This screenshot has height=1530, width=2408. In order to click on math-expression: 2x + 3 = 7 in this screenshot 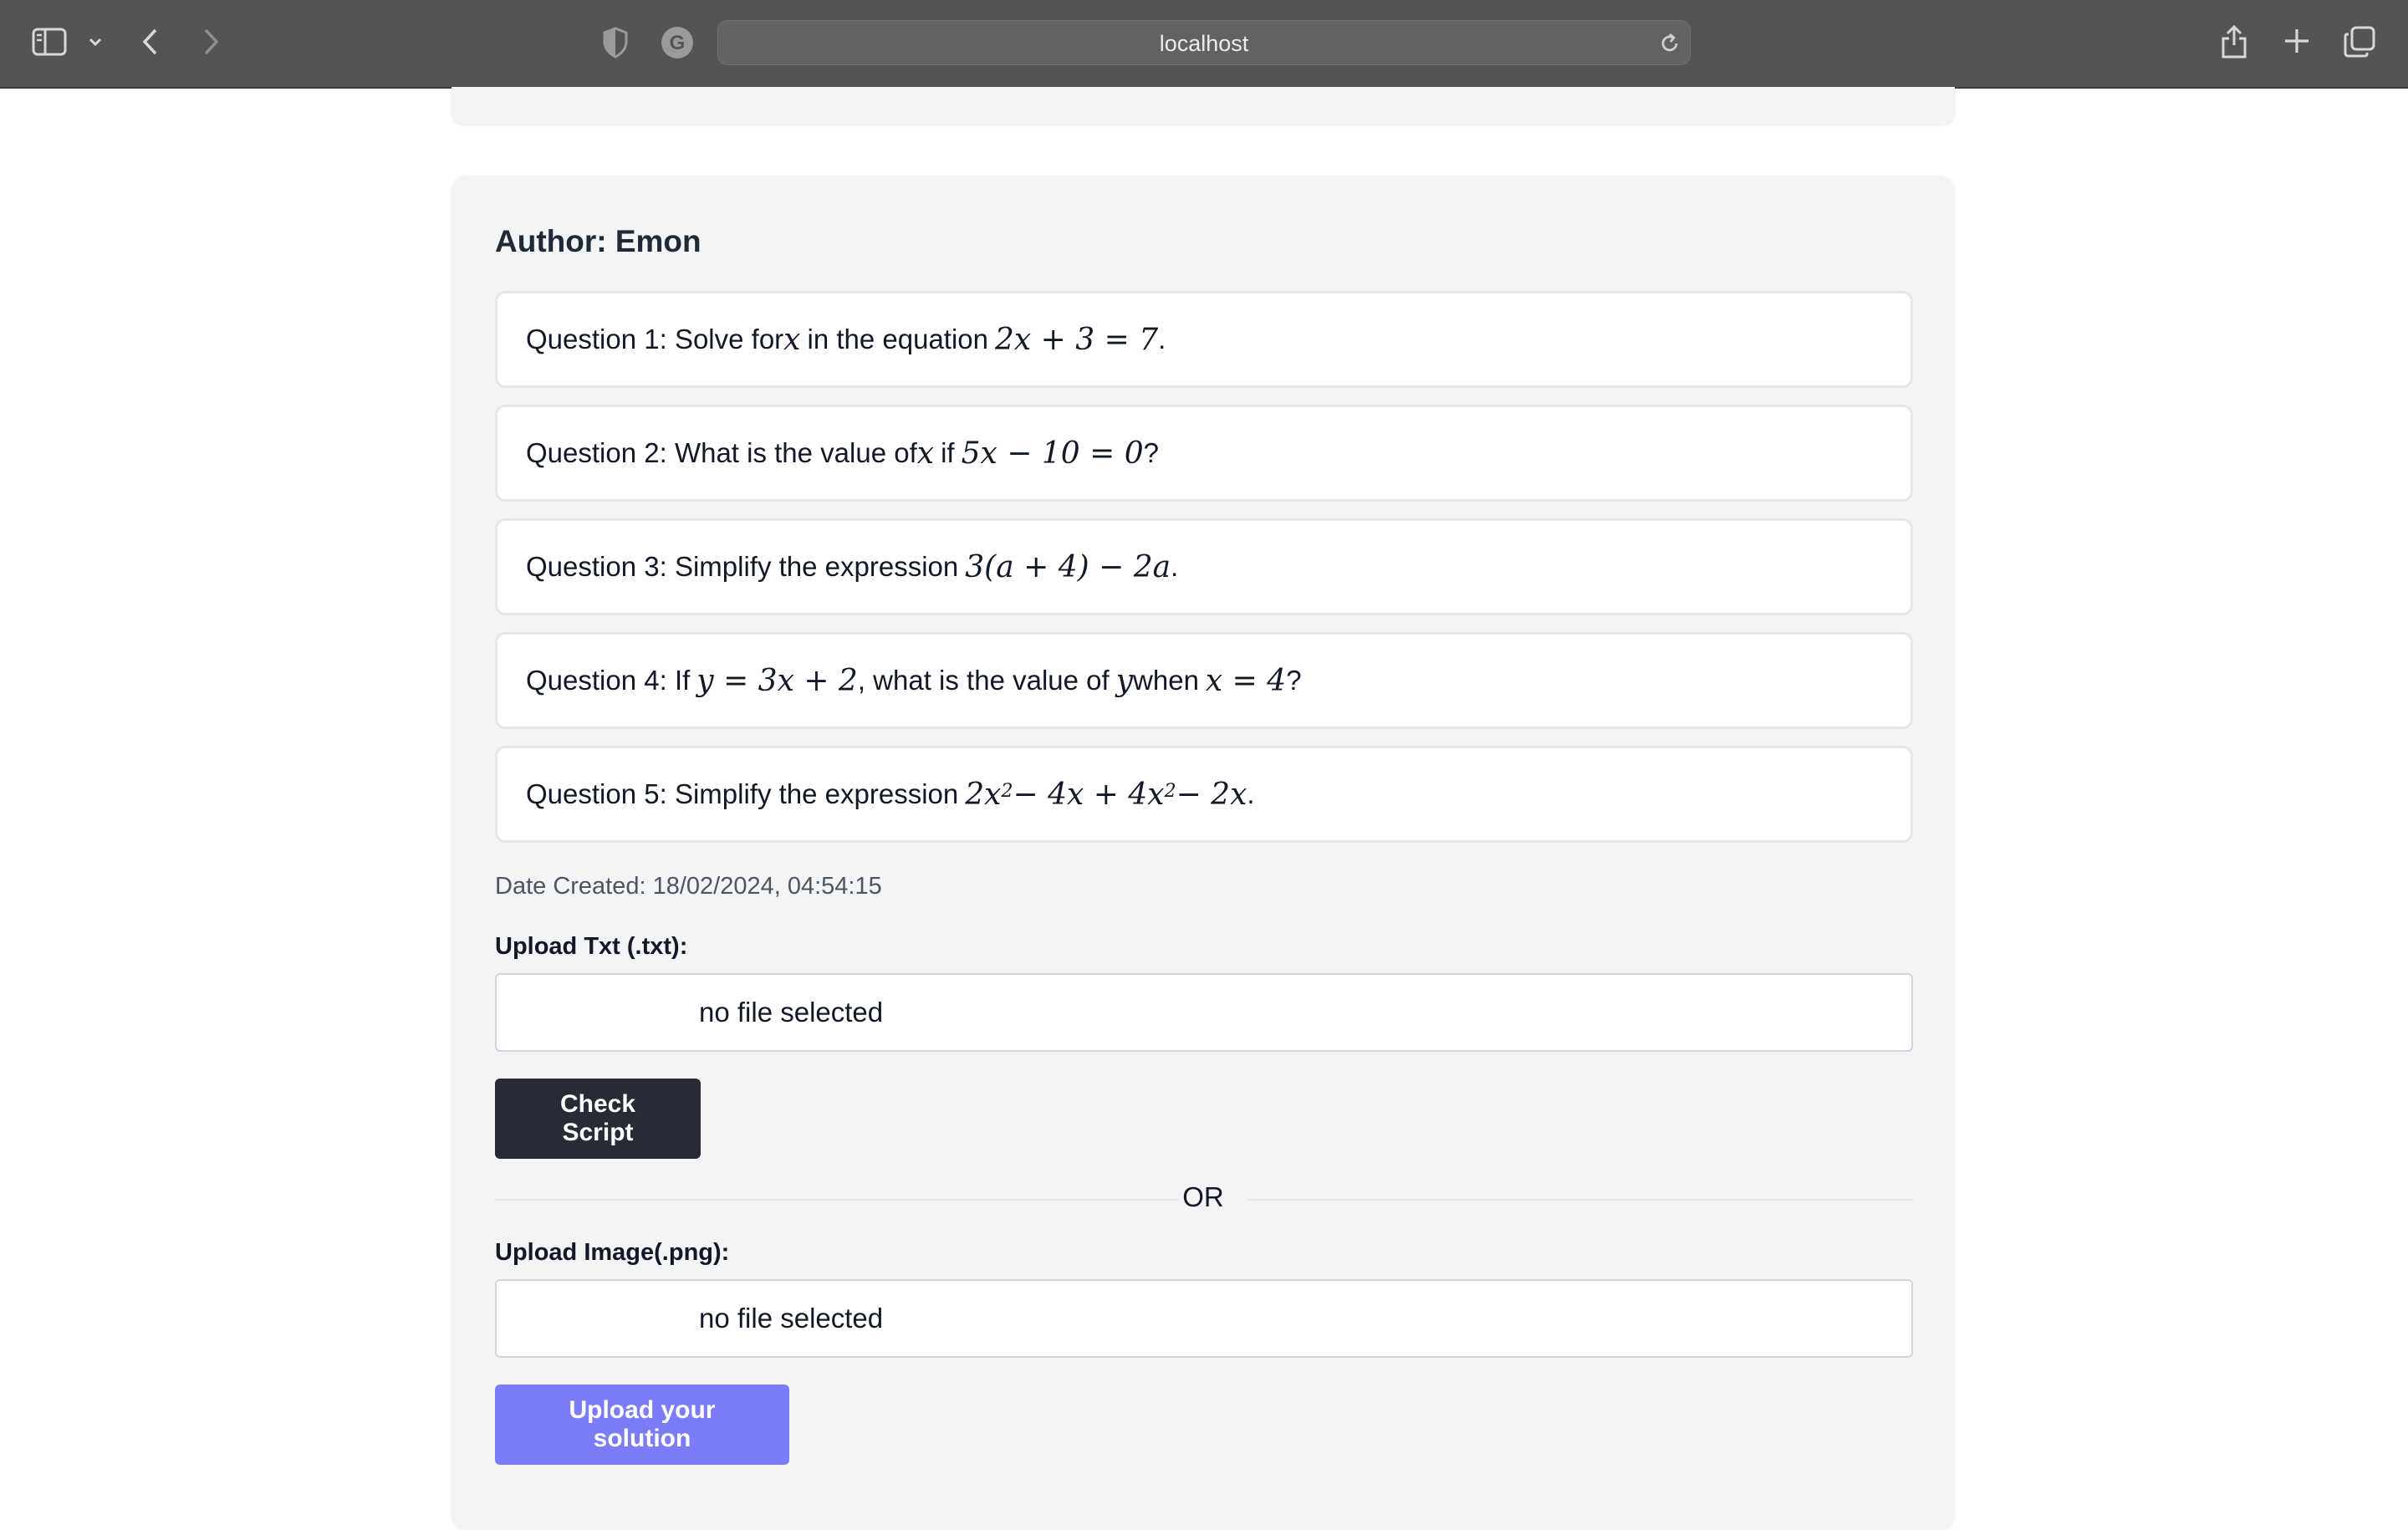, I will do `click(1077, 339)`.